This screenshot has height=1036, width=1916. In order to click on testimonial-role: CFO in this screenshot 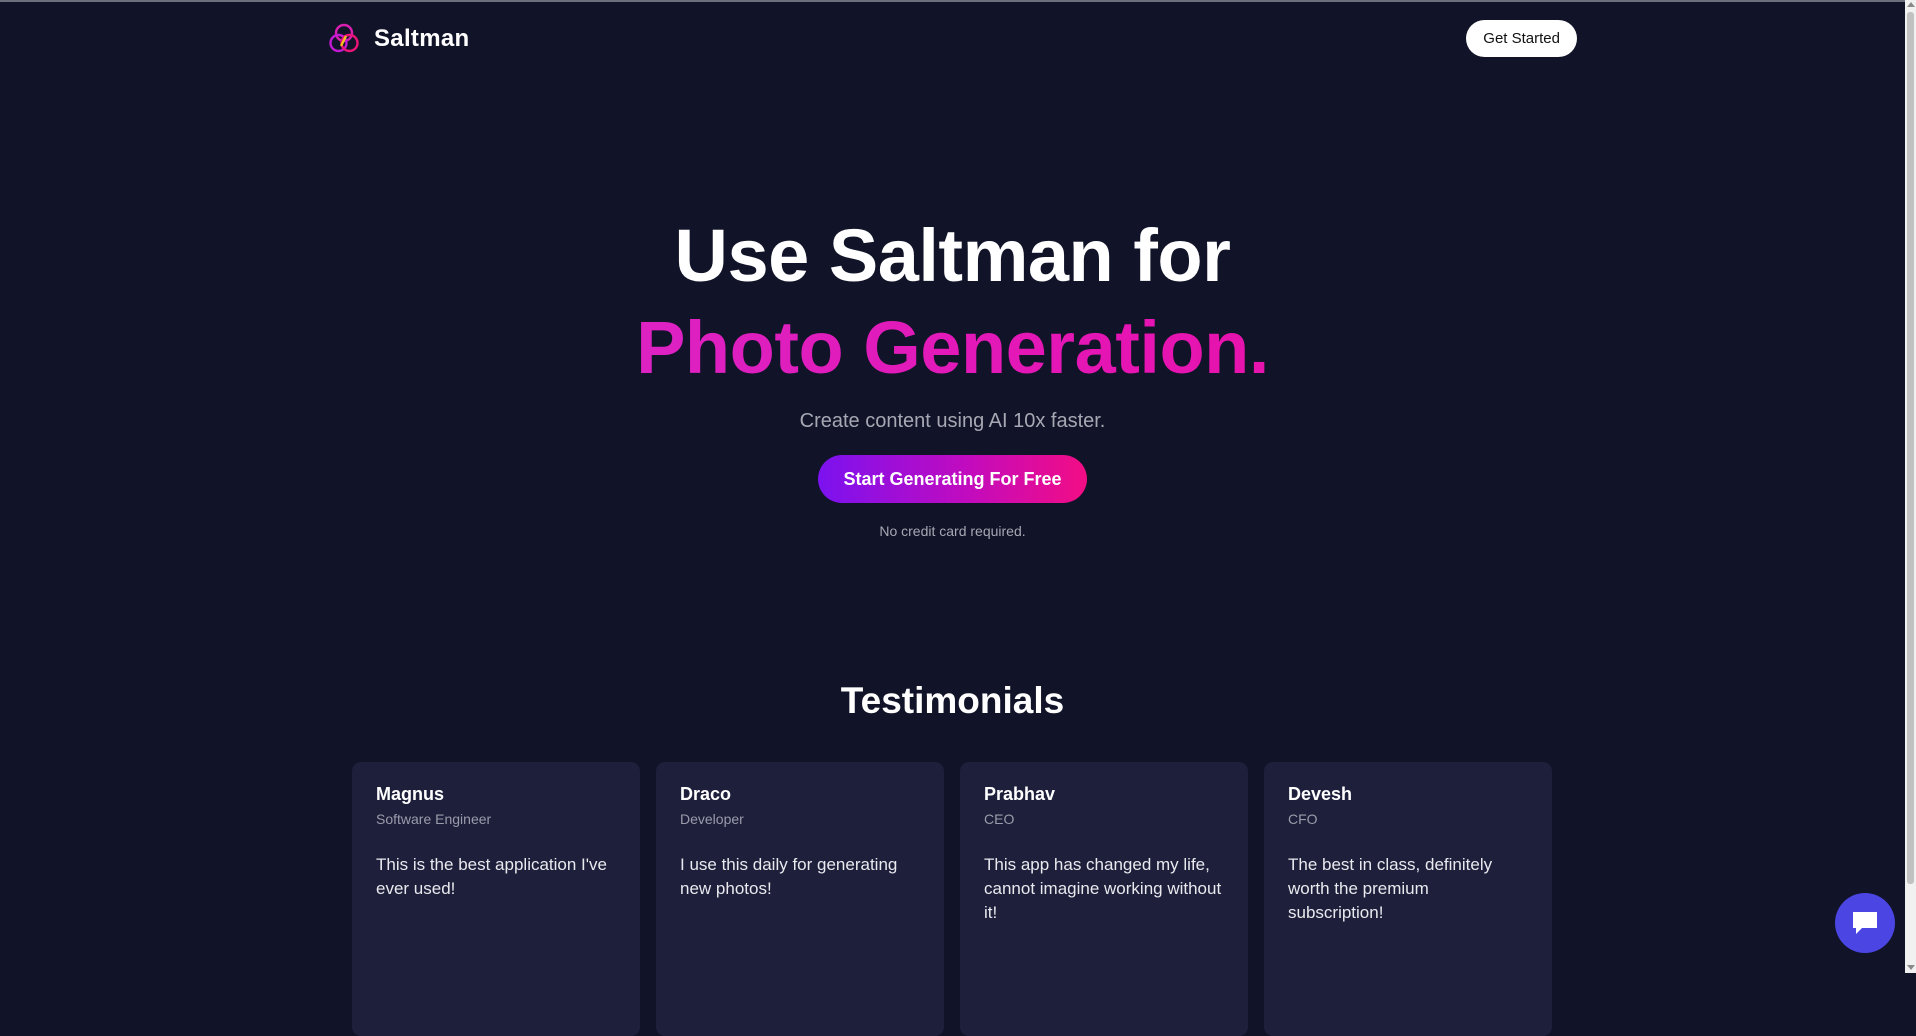, I will do `click(1303, 819)`.